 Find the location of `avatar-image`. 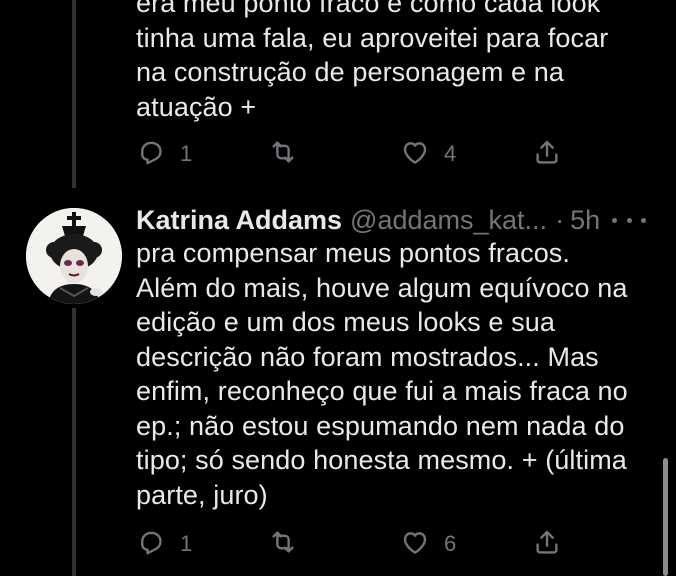

avatar-image is located at coordinates (74, 256).